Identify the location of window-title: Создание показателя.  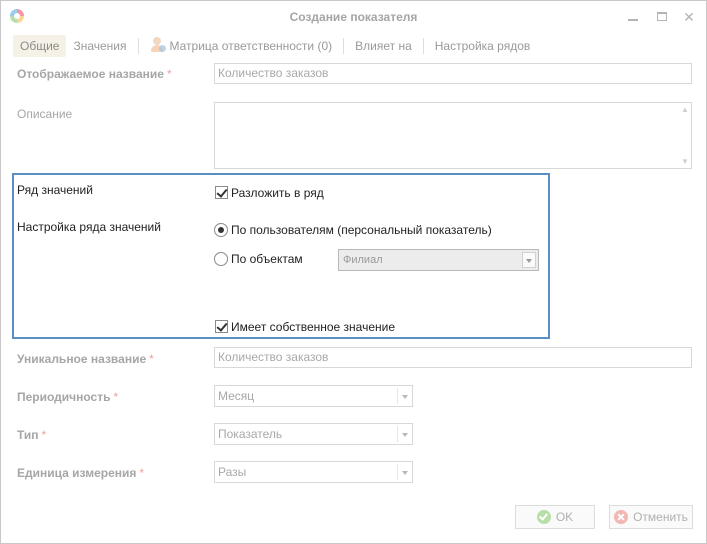
(353, 17).